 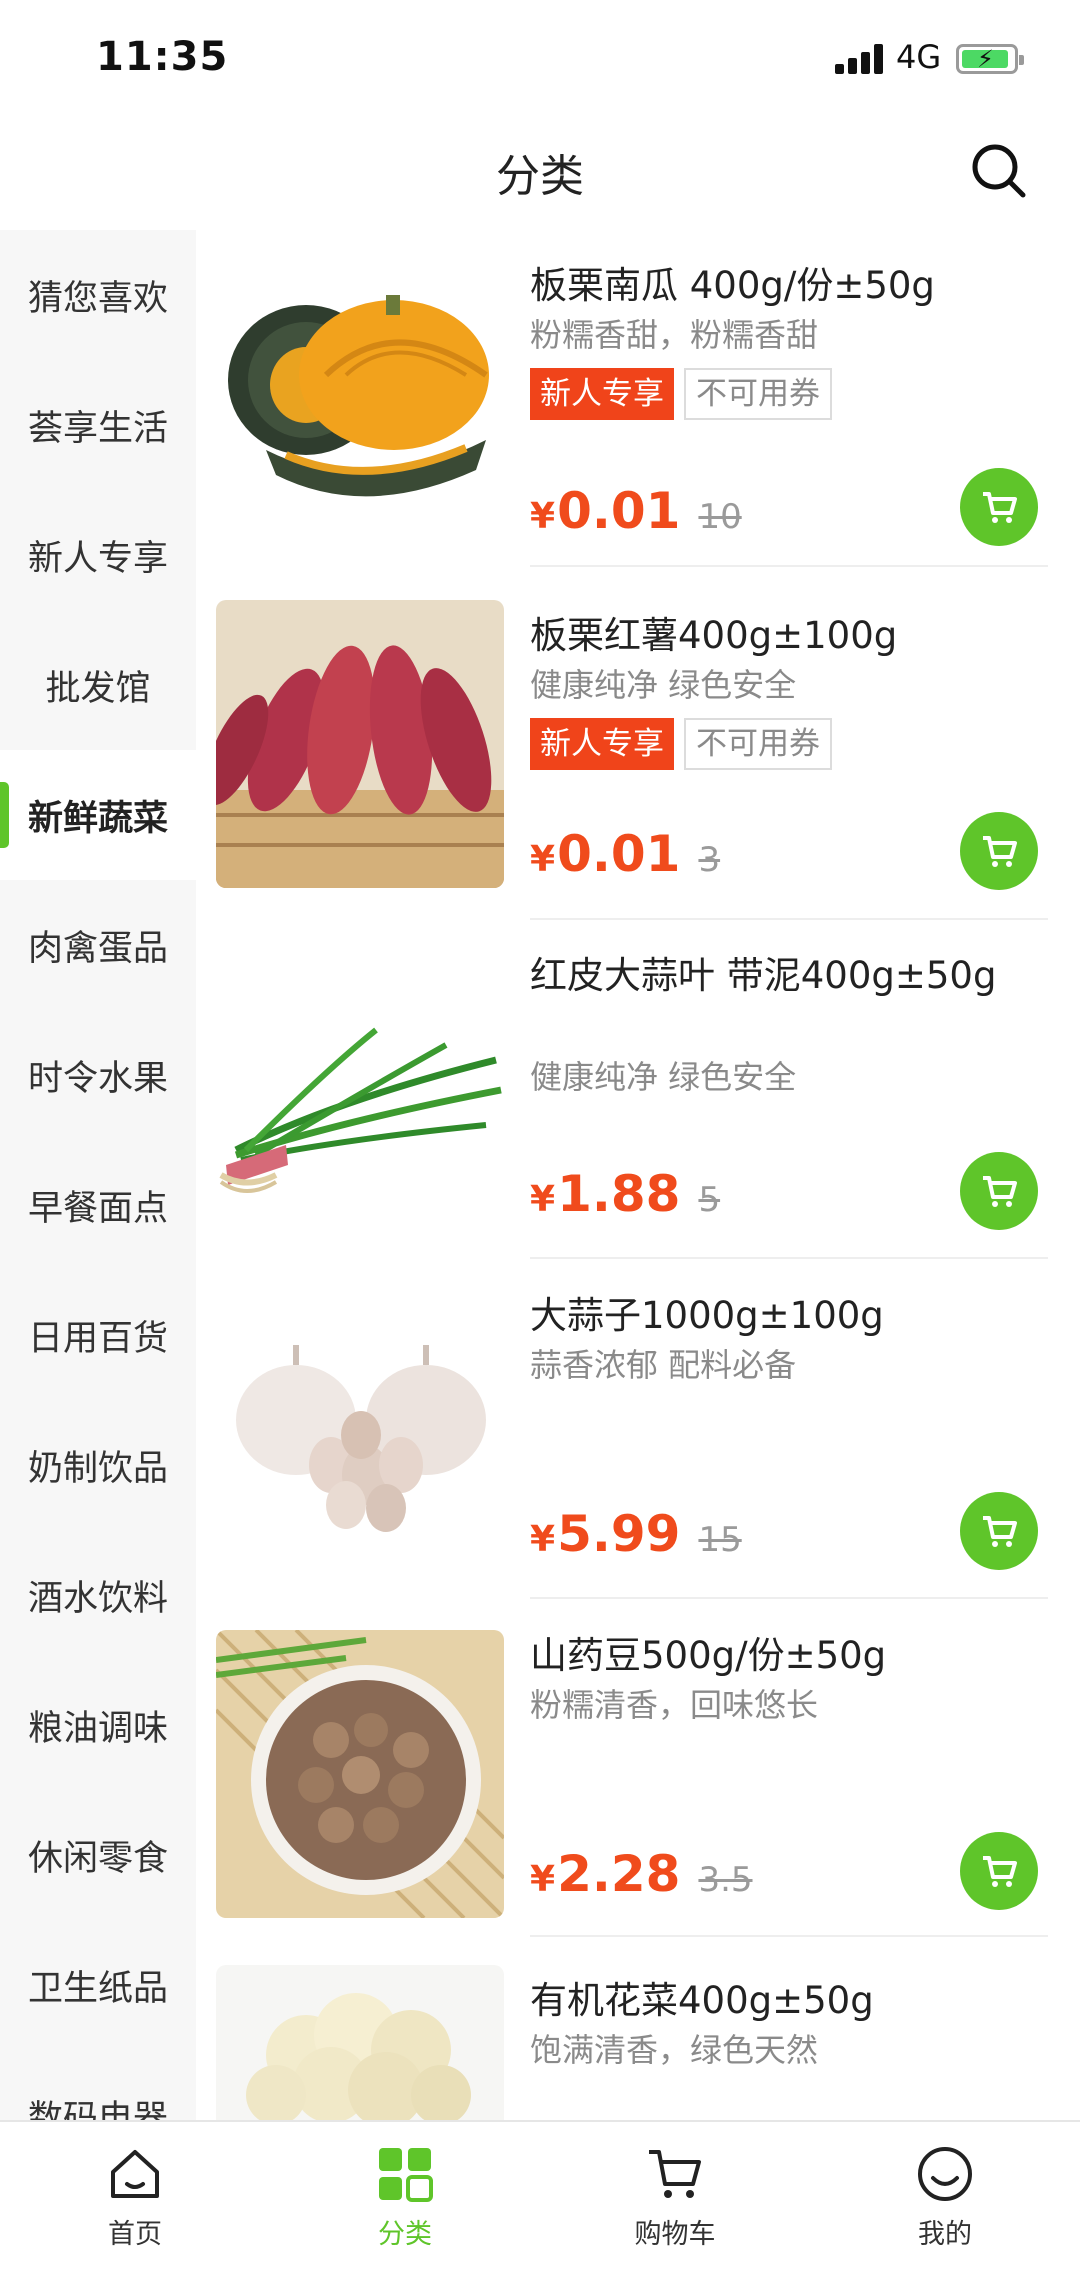 What do you see at coordinates (638, 1790) in the screenshot?
I see `product-item: 山药豆500g/份±50g 粉糯清香，回味悠长 ¥ 2.28 3.5` at bounding box center [638, 1790].